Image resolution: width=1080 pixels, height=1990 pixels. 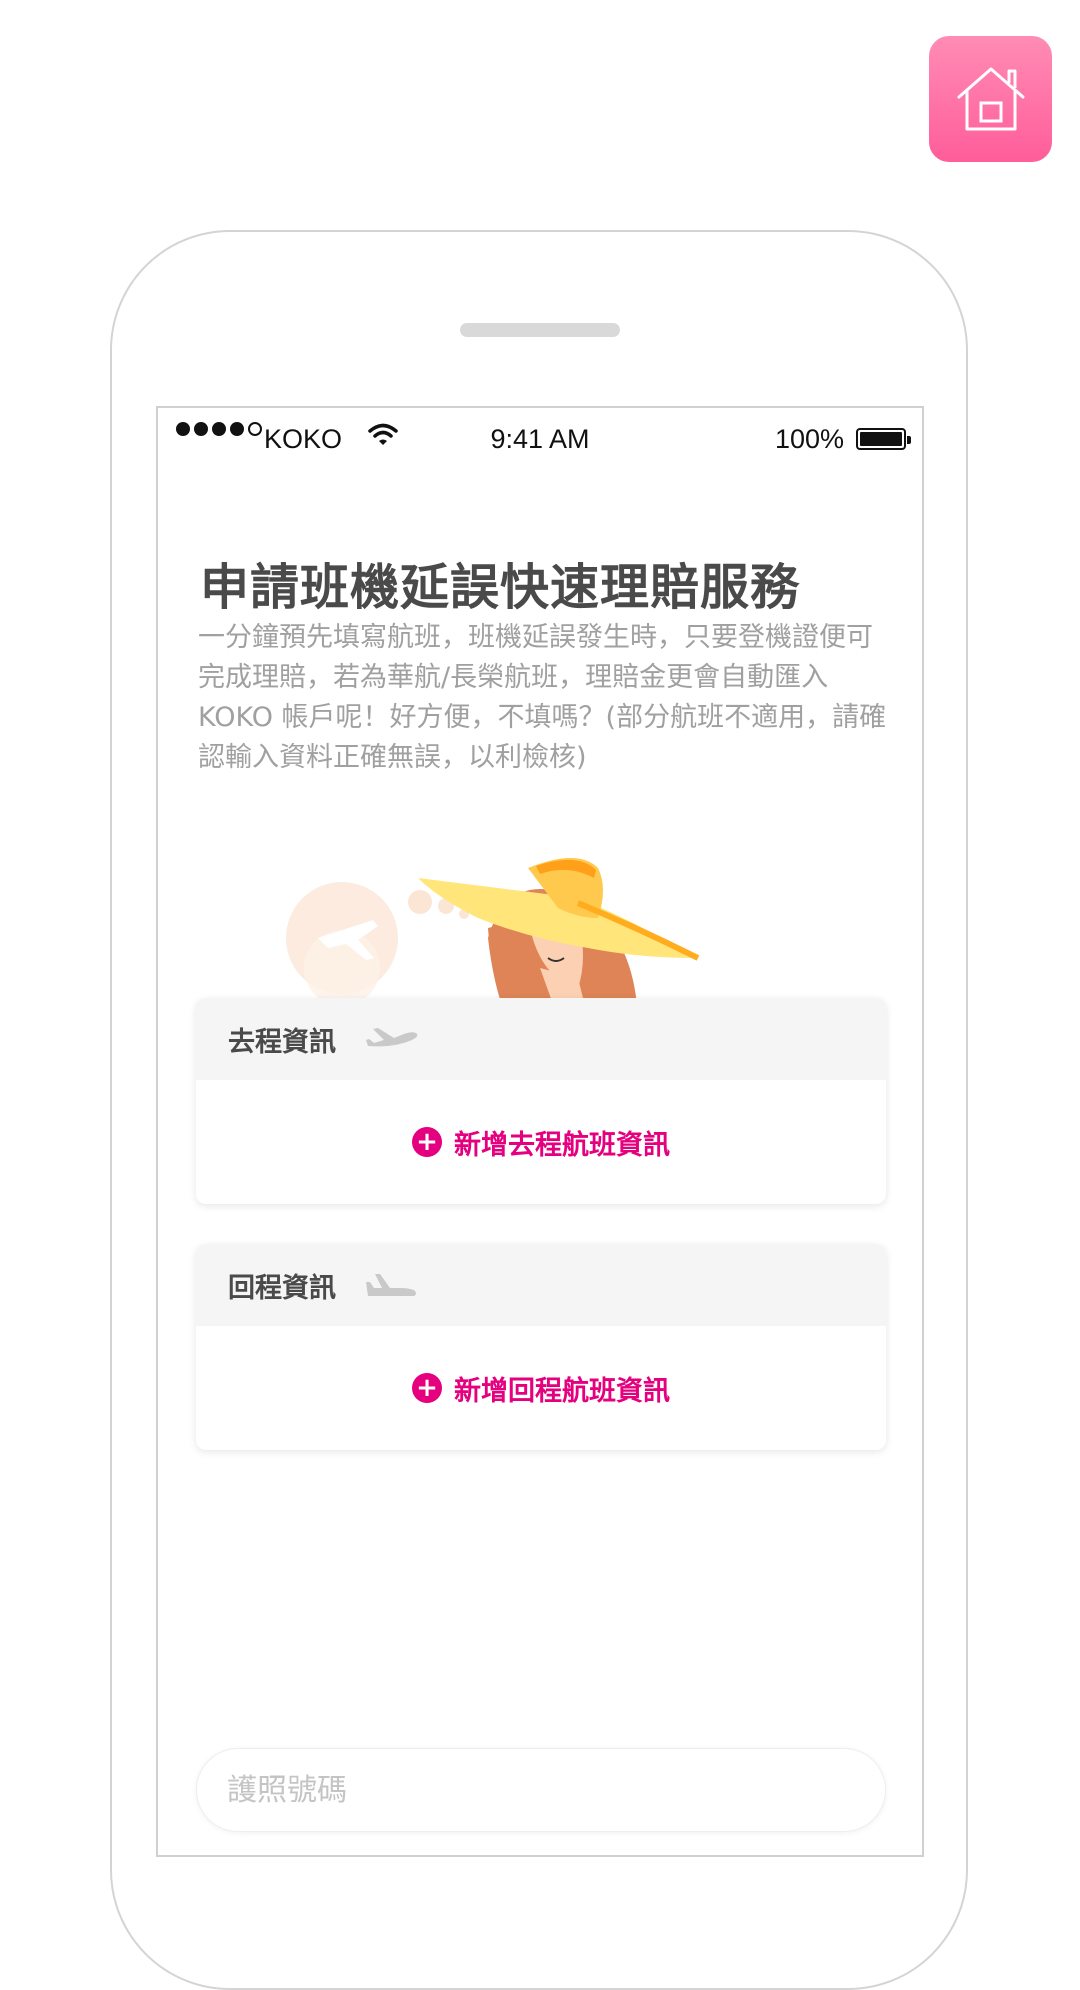 I want to click on outbound-body: + 新增去程航班資訊, so click(x=541, y=1142).